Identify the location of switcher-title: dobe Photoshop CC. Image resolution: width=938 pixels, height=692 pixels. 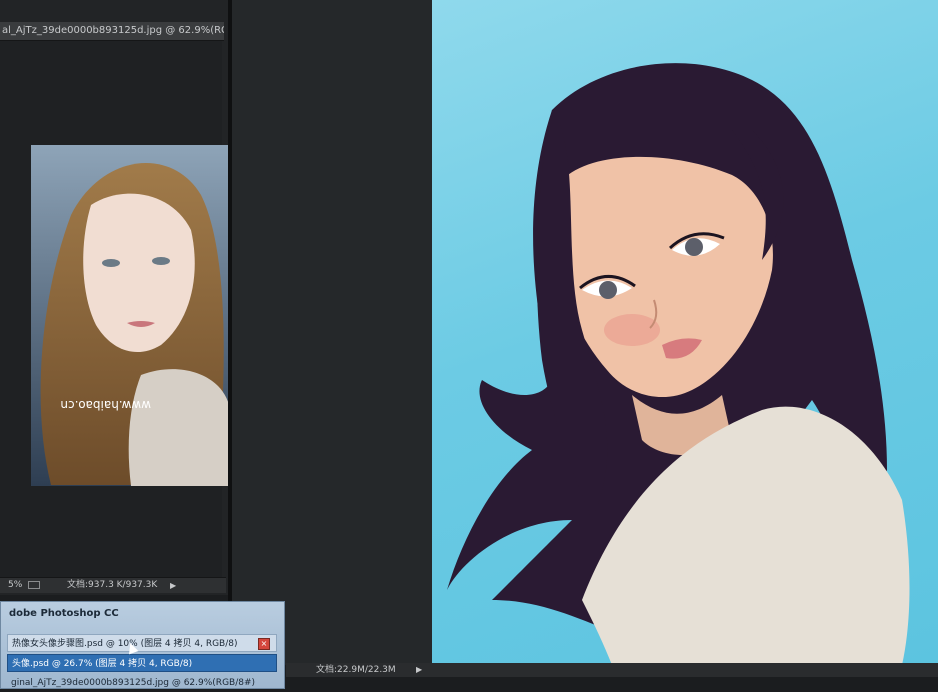
(64, 613).